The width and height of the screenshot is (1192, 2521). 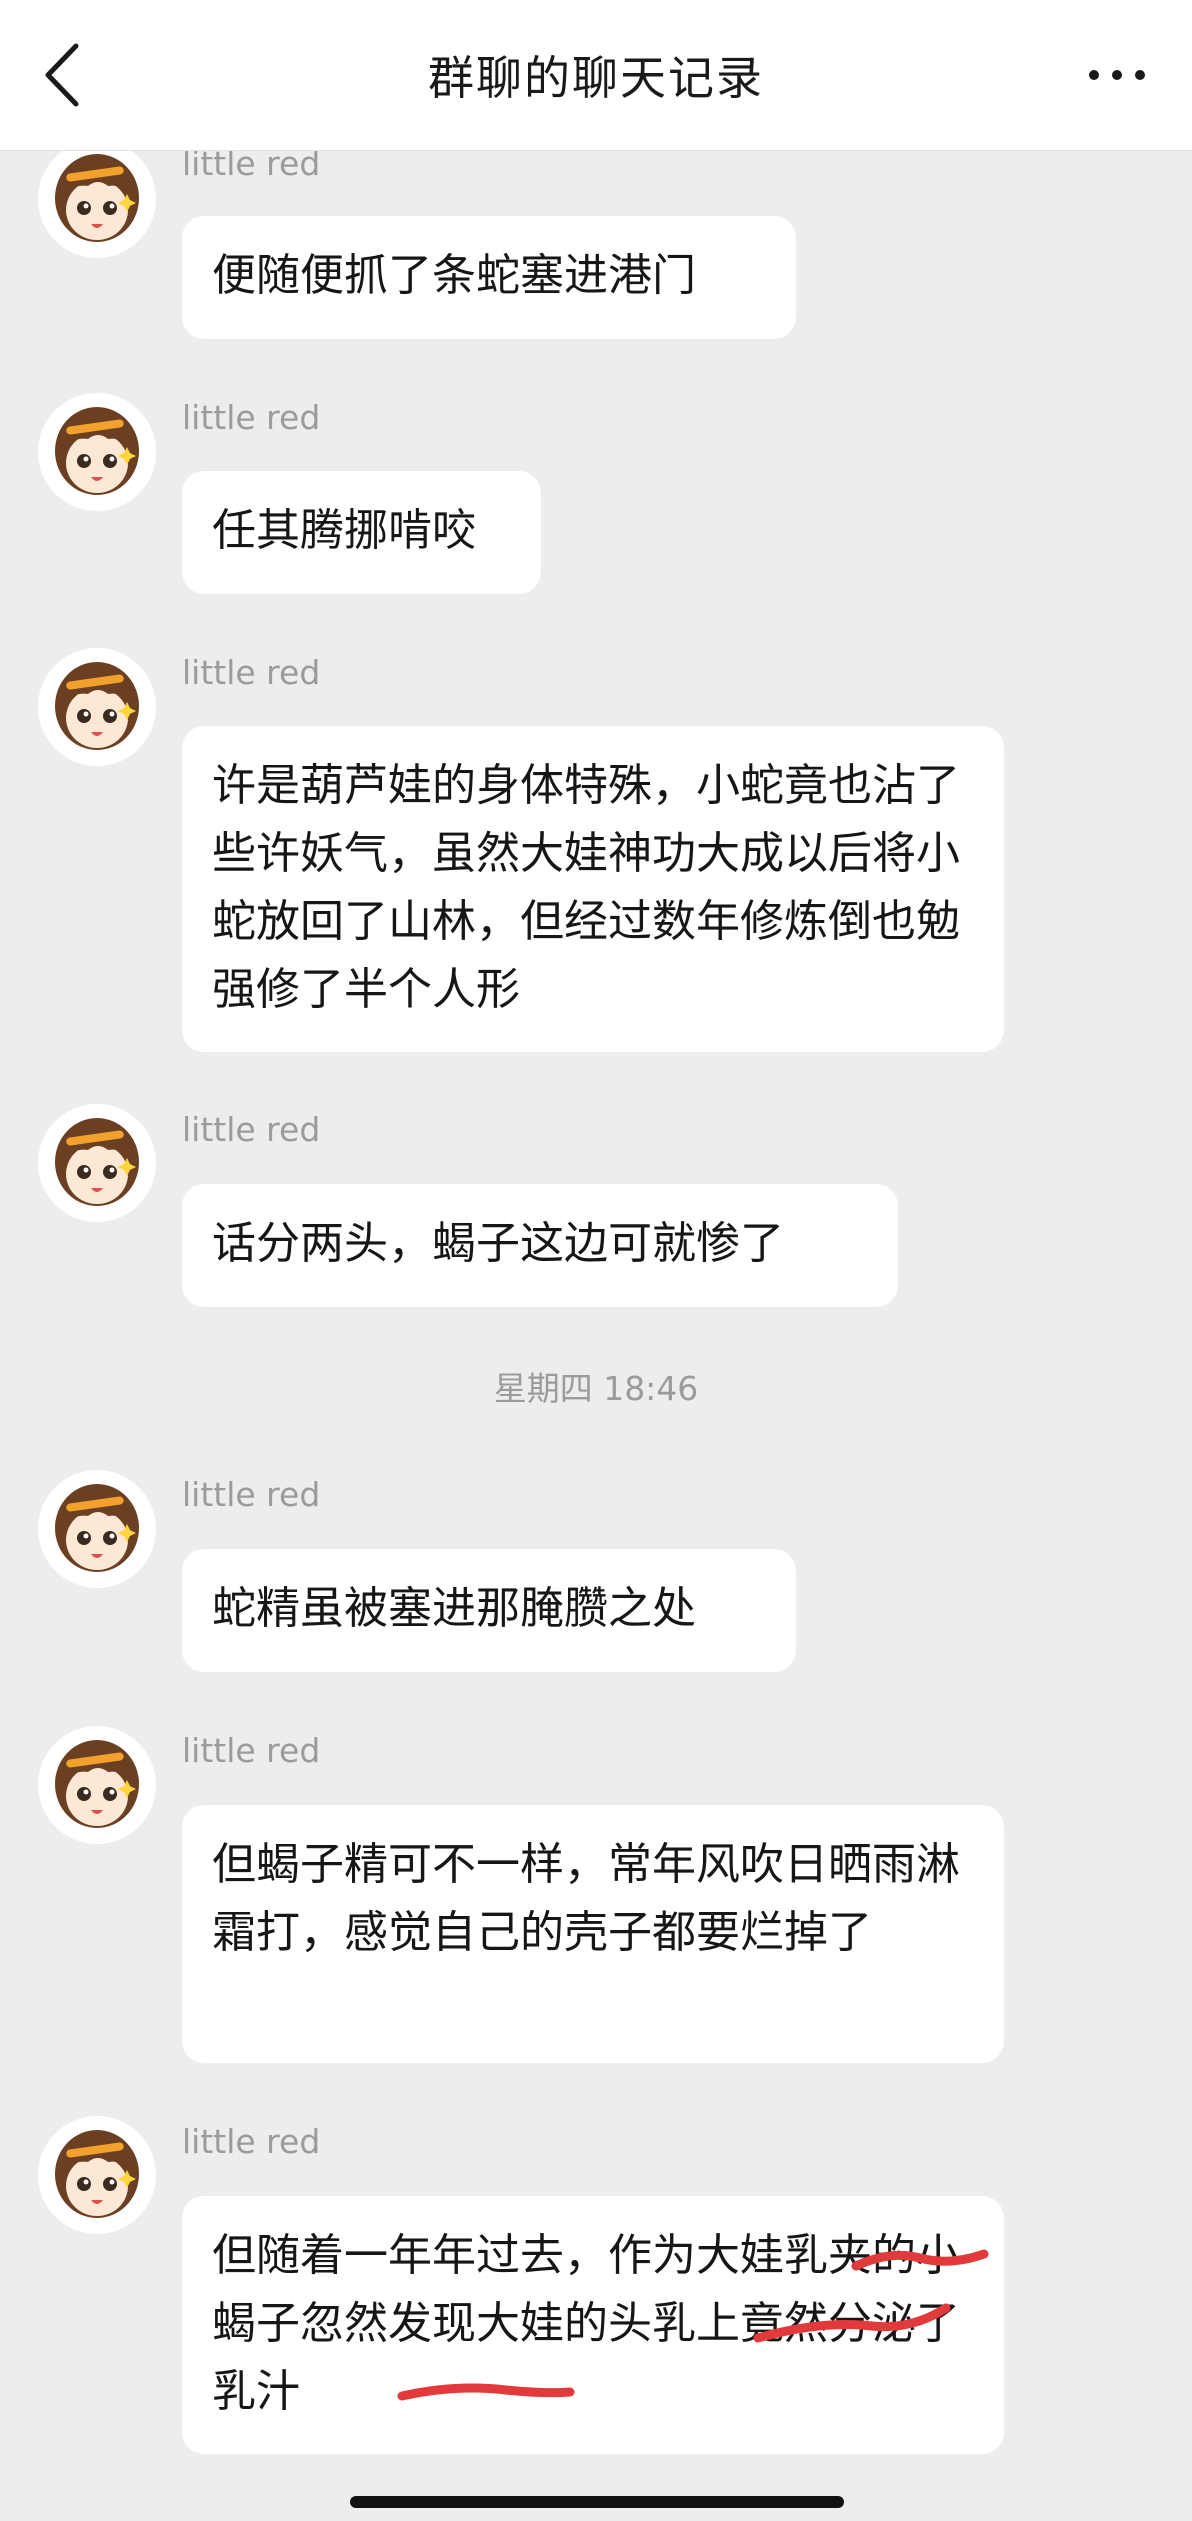 What do you see at coordinates (596, 1388) in the screenshot?
I see `timestamp-divider: 星期四 18:46` at bounding box center [596, 1388].